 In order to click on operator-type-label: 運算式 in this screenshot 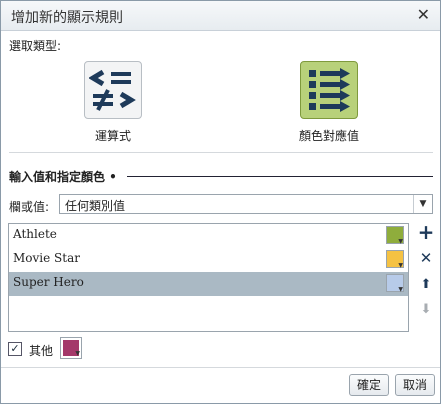, I will do `click(112, 136)`.